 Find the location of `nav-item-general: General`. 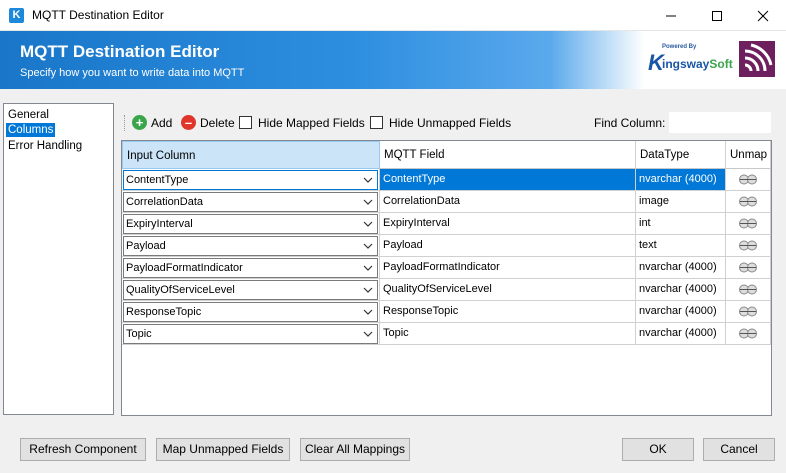

nav-item-general: General is located at coordinates (28, 115).